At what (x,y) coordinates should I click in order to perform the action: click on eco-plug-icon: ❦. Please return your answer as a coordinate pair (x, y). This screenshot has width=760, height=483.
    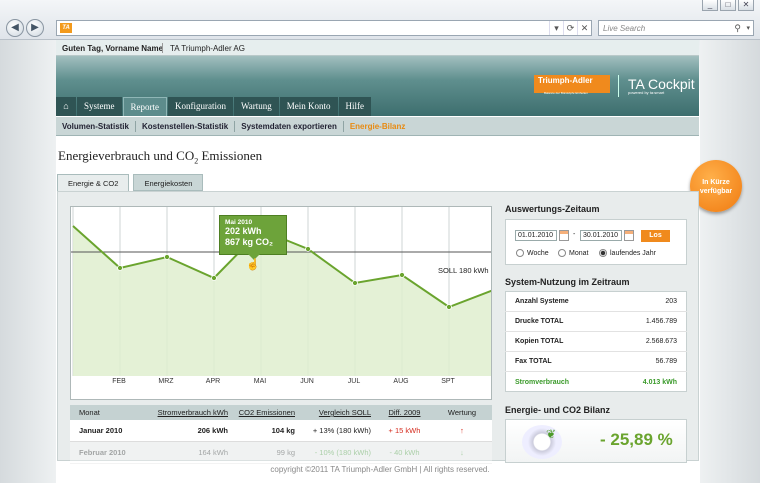
    Looking at the image, I should click on (542, 442).